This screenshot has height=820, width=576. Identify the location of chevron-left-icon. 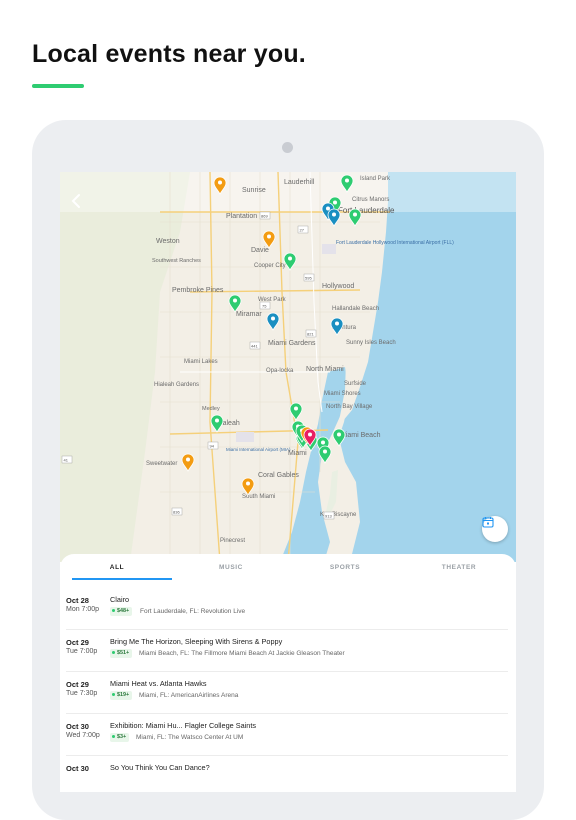
(75, 201).